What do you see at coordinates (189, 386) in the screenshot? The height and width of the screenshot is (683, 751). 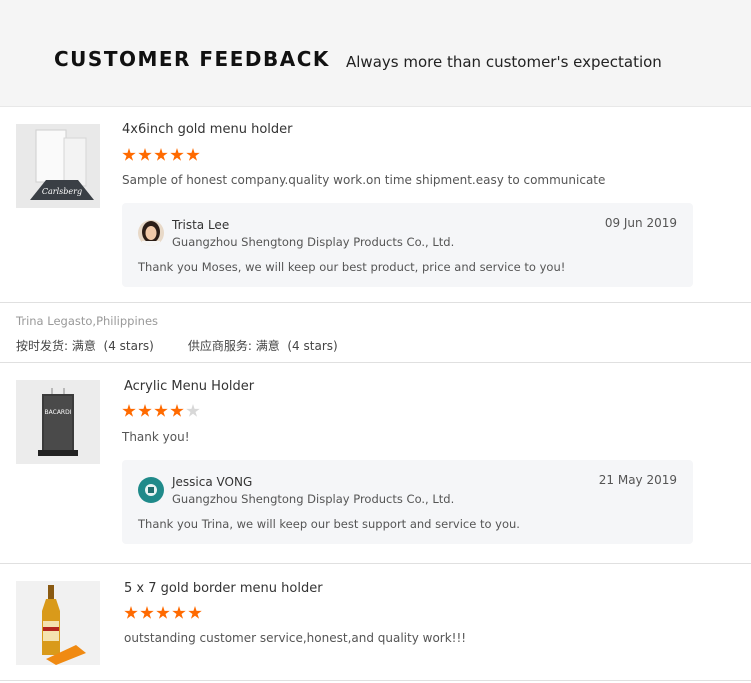 I see `product-name: Acrylic Menu Holder` at bounding box center [189, 386].